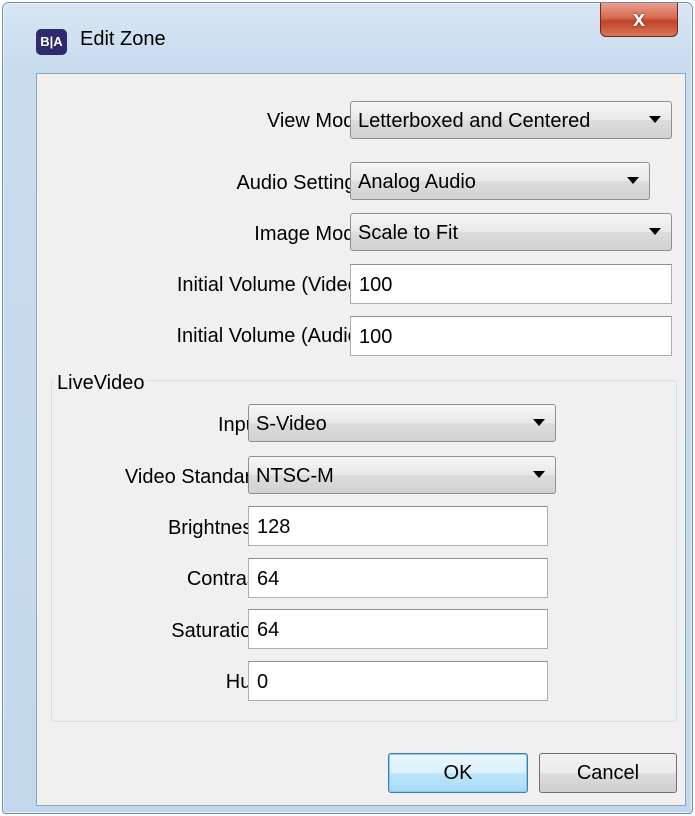 Image resolution: width=695 pixels, height=816 pixels. What do you see at coordinates (295, 476) in the screenshot?
I see `video-standard-value: NTSC-M` at bounding box center [295, 476].